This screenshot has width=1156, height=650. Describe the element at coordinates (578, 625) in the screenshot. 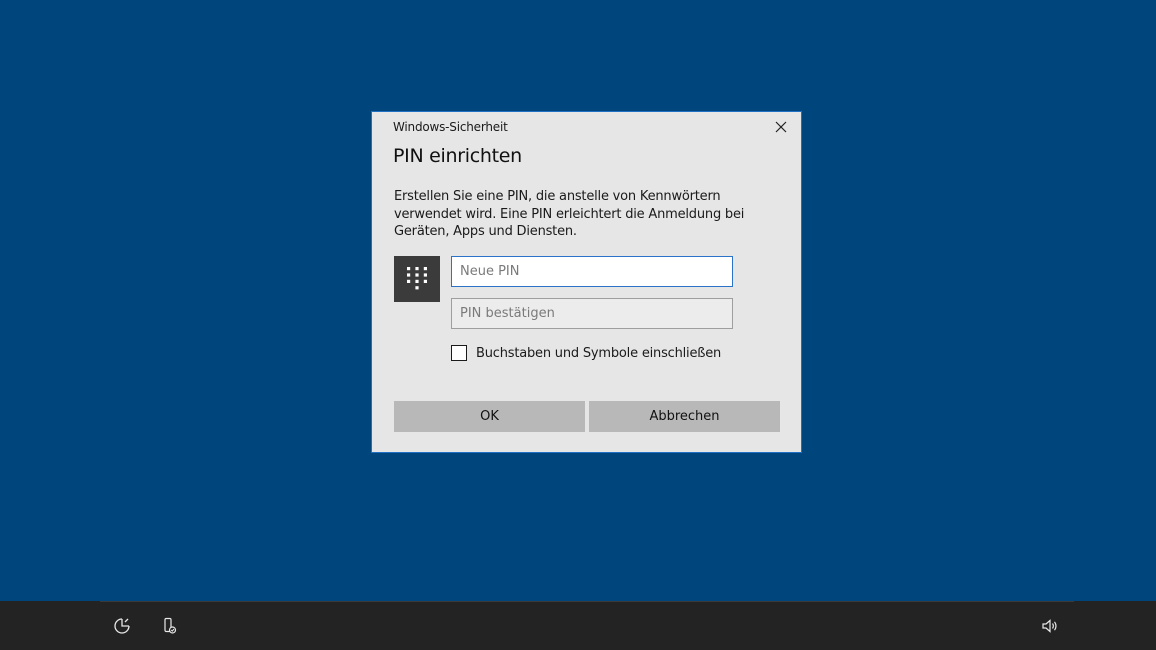

I see `lock-screen-taskbar` at that location.